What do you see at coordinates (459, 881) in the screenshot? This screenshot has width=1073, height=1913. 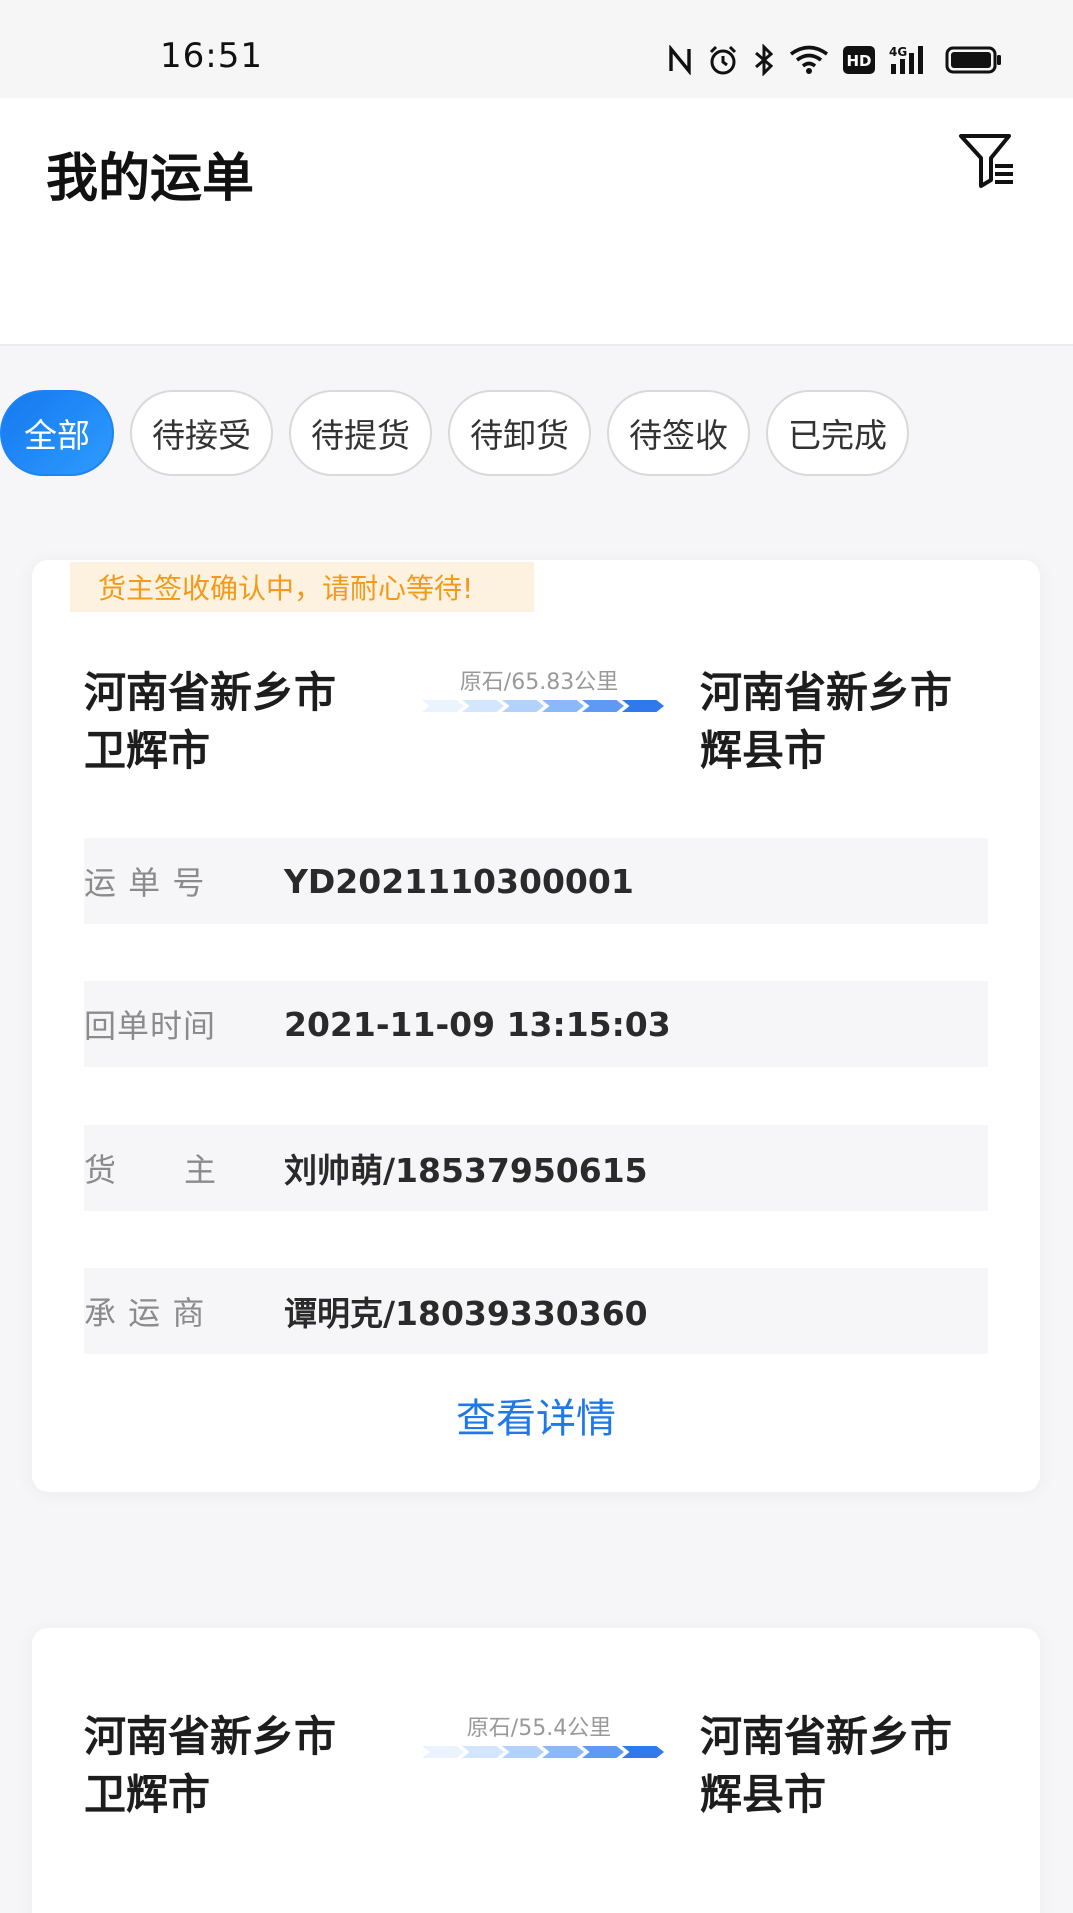 I see `info-value: YD2021110300001` at bounding box center [459, 881].